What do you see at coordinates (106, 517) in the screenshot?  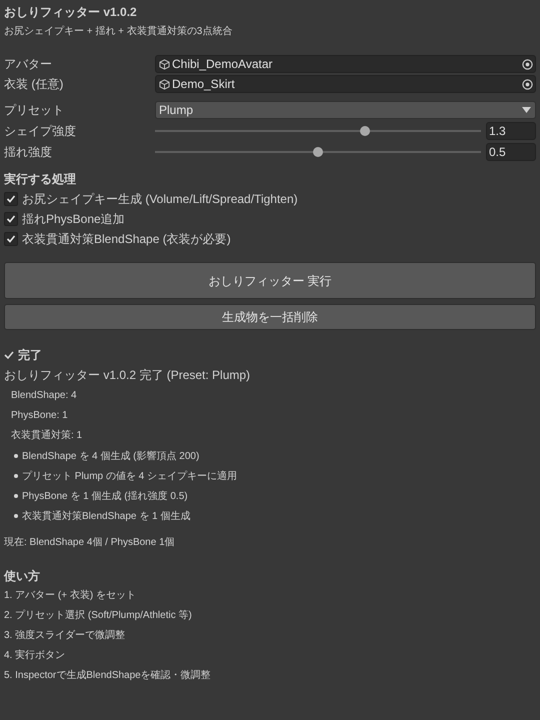 I see `result-line: 衣装貫通対策BlendShape を 1 個生成` at bounding box center [106, 517].